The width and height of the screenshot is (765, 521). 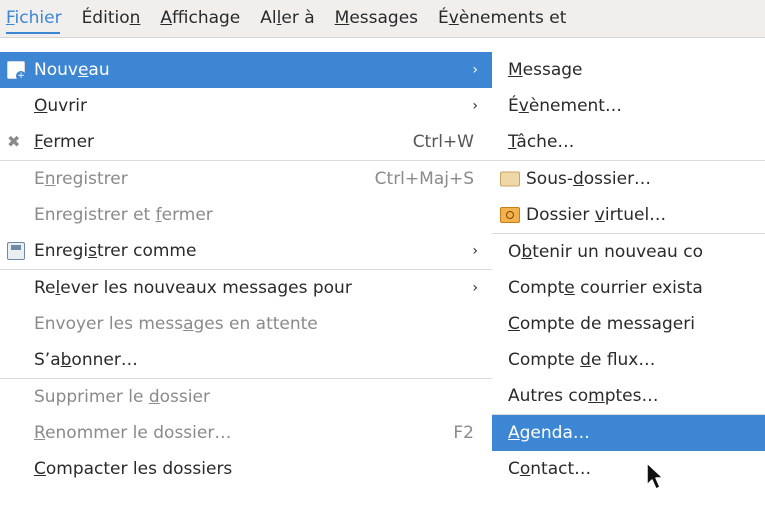 What do you see at coordinates (599, 215) in the screenshot?
I see `label-mnemonic: v` at bounding box center [599, 215].